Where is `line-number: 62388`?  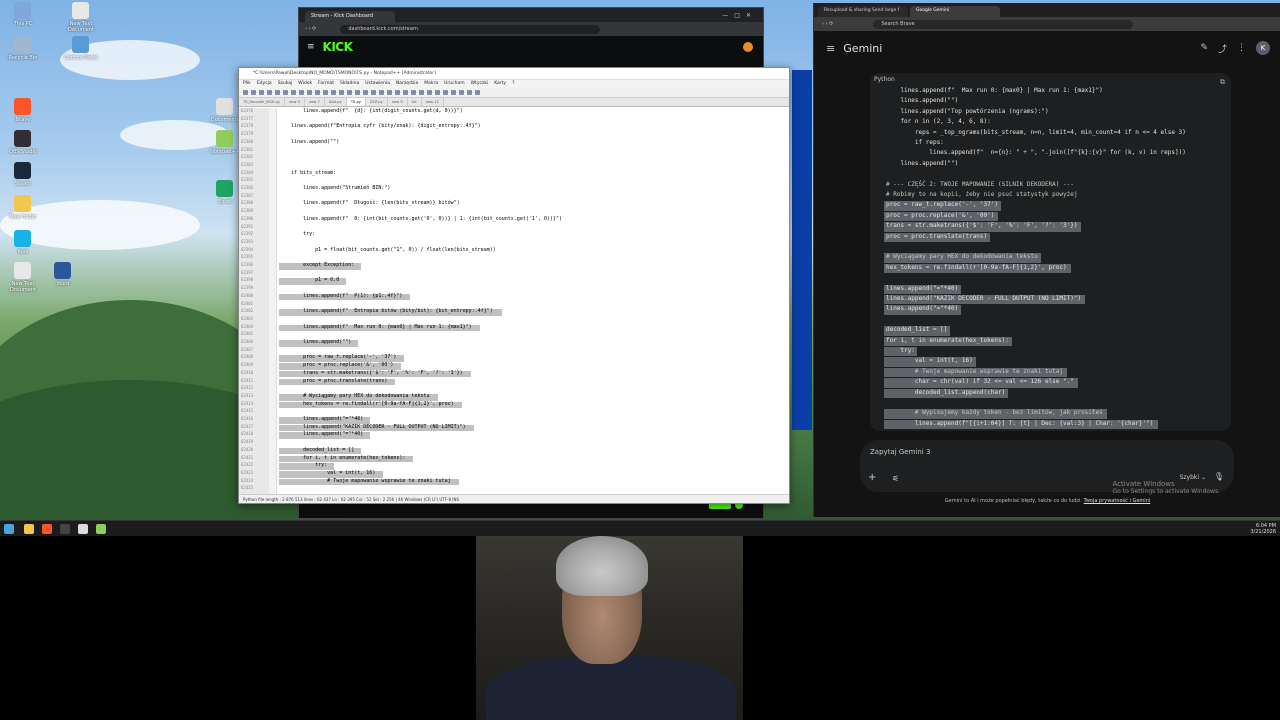
line-number: 62388 is located at coordinates (247, 203).